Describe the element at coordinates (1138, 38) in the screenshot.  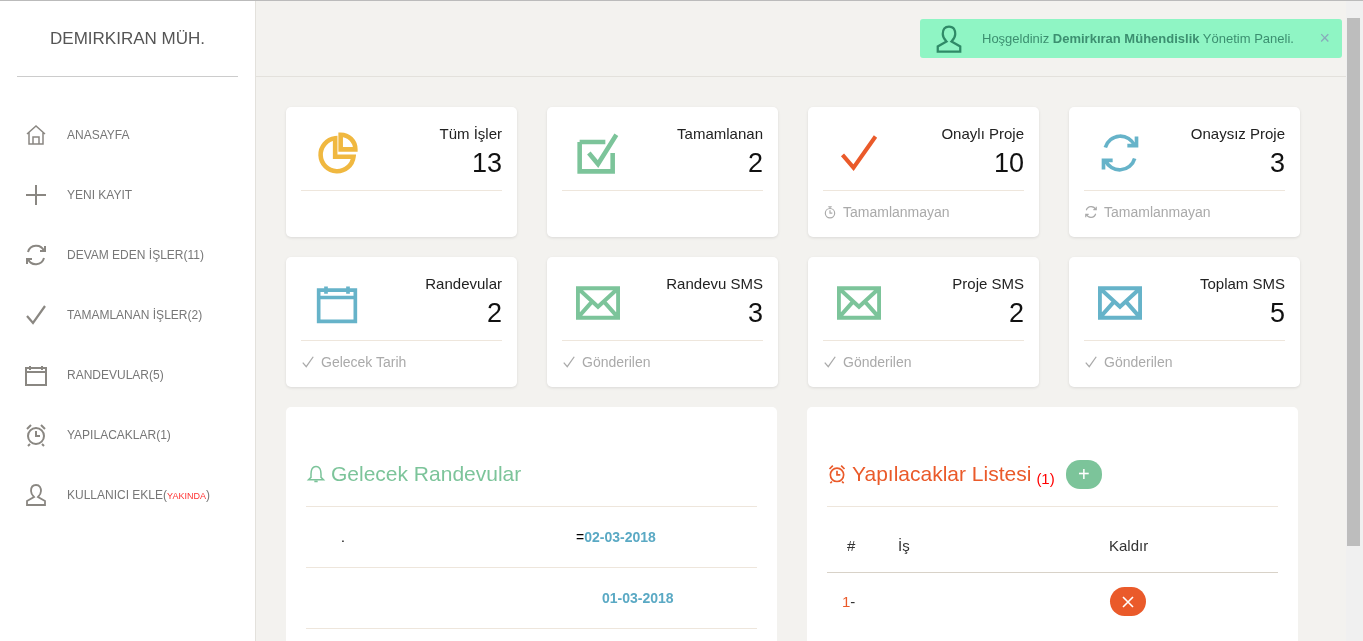
I see `welcome-message: Hoşgeldiniz Demirkıran Mühendislik Yönetim Paneli.` at that location.